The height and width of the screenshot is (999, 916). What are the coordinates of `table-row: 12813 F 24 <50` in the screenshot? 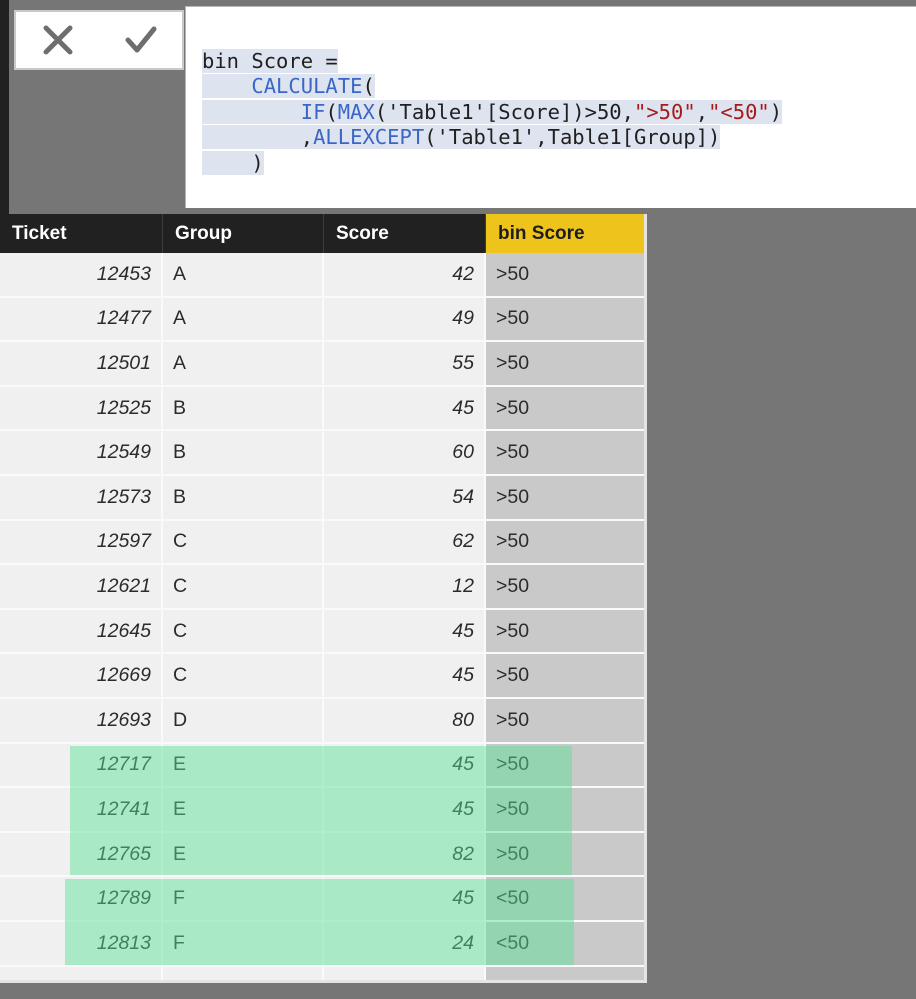 It's located at (322, 944).